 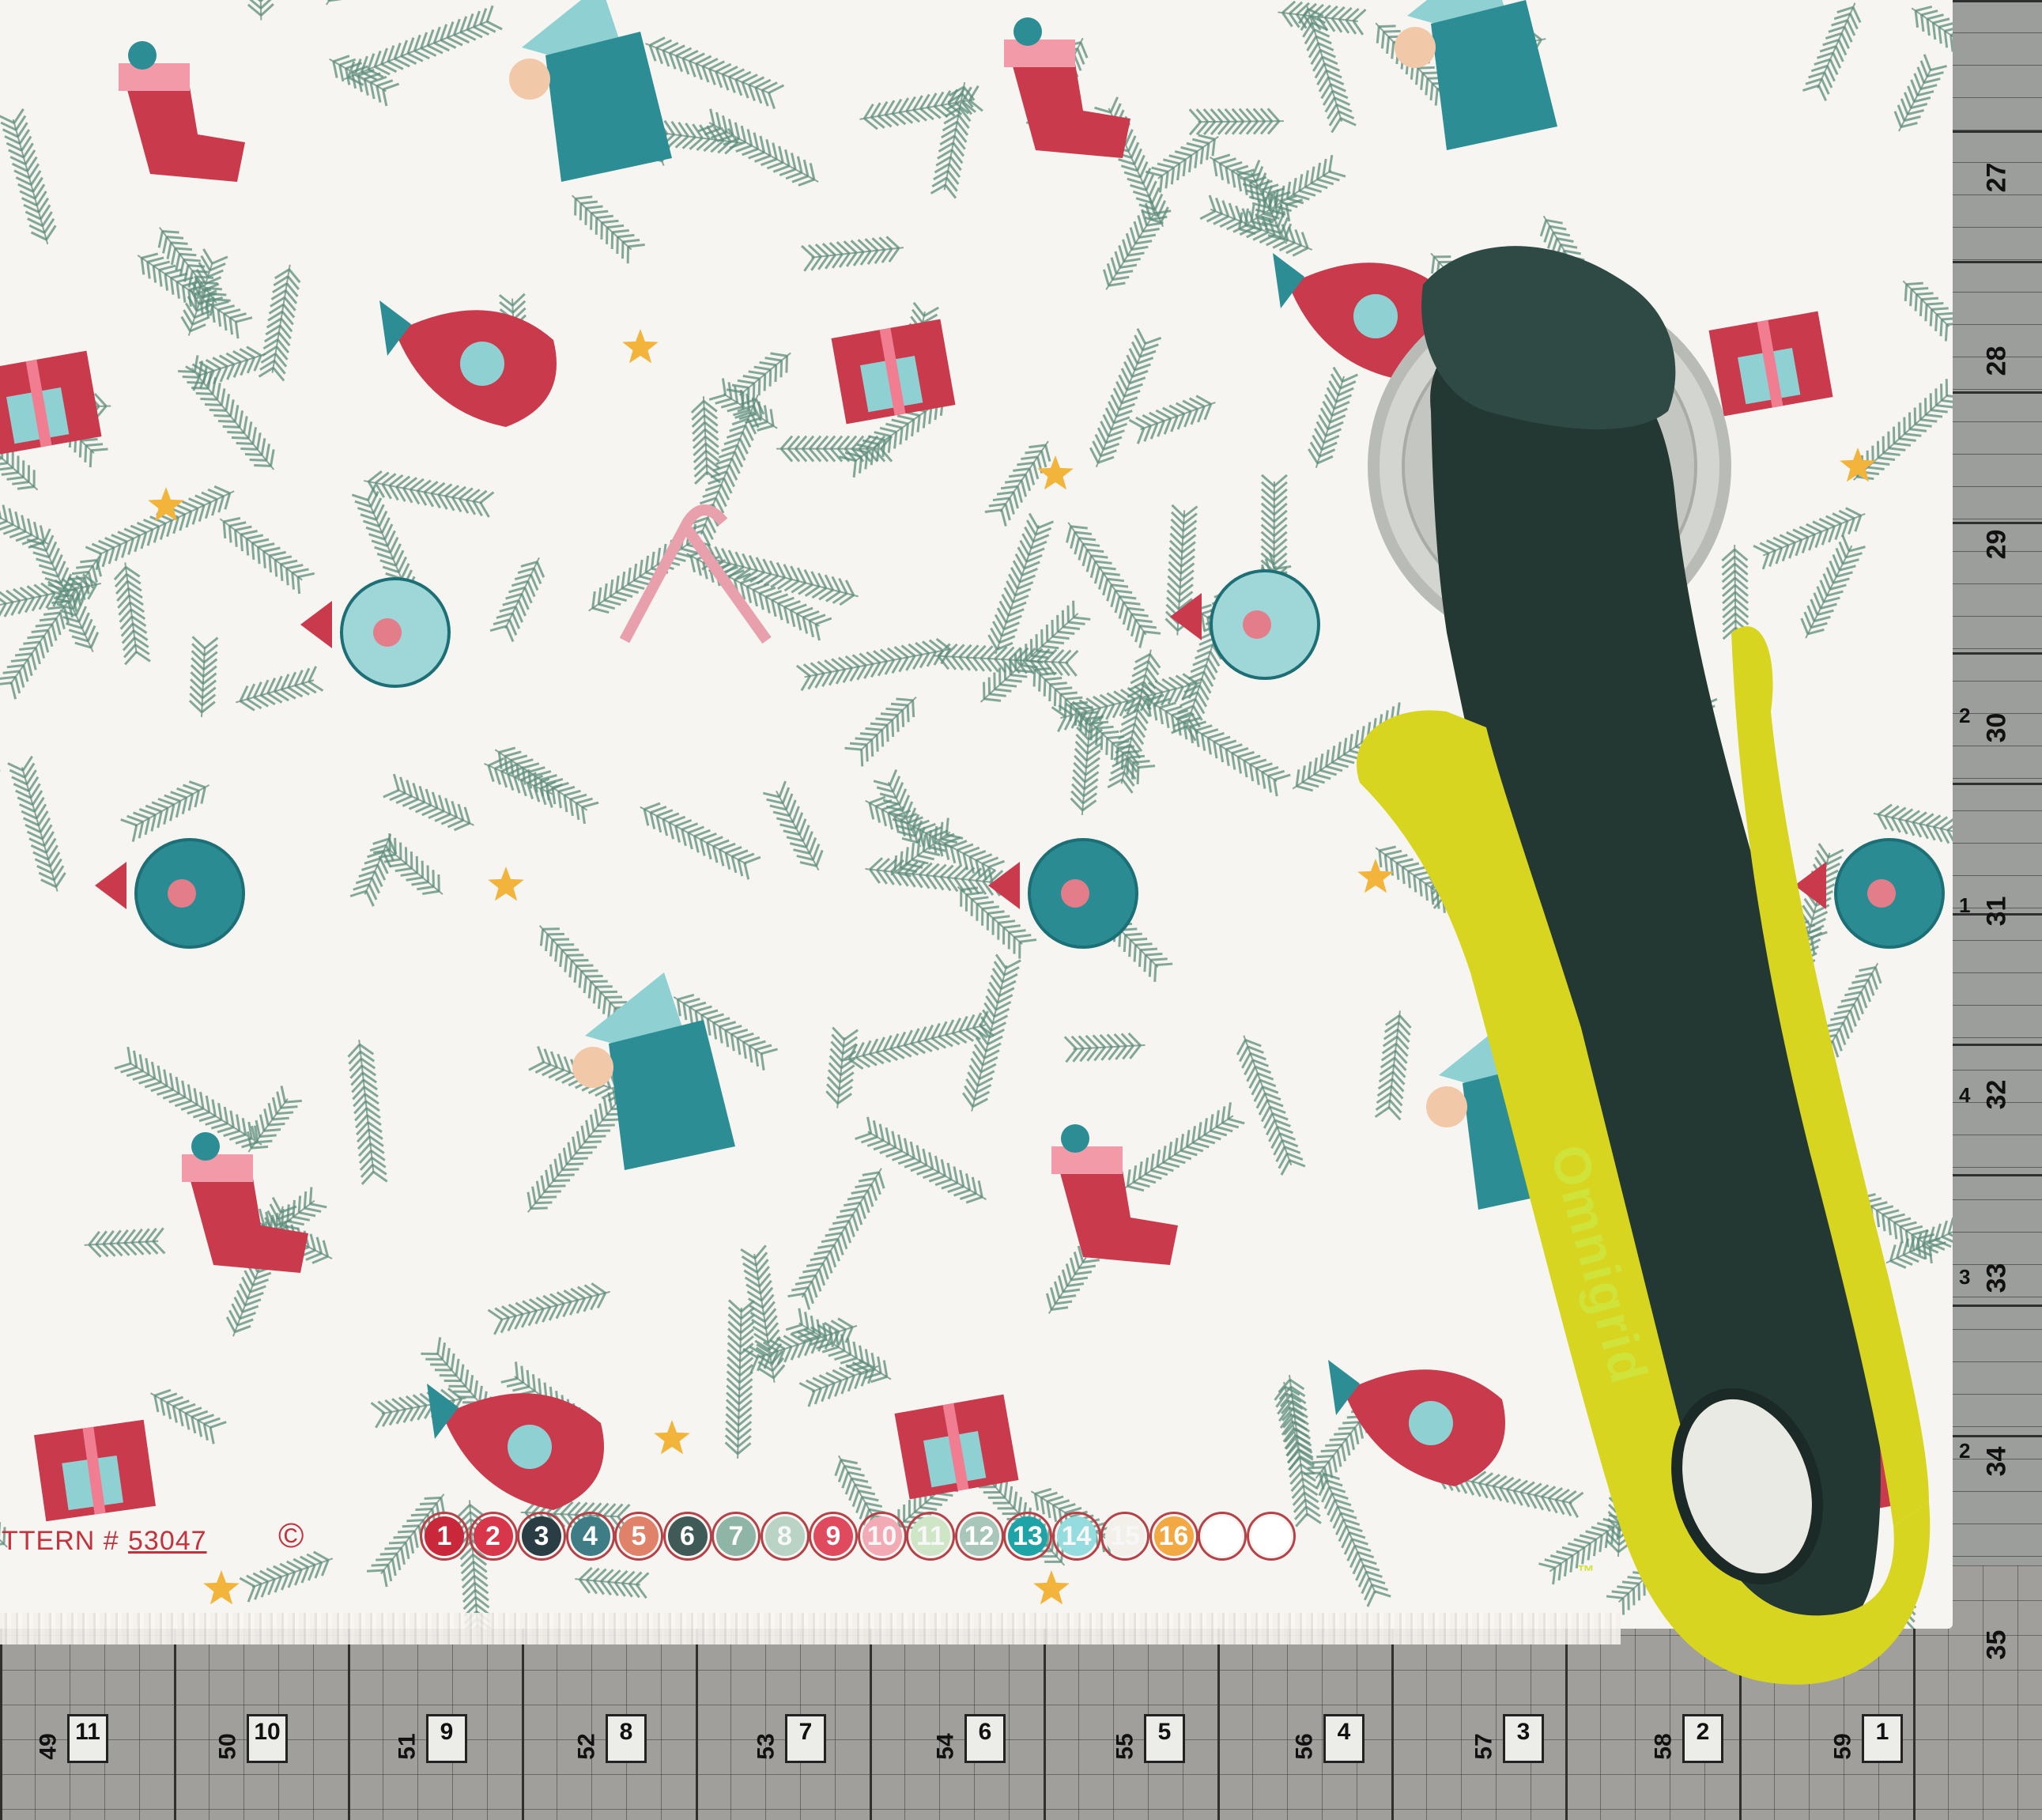 I want to click on color-dot-fill: 5, so click(x=639, y=1536).